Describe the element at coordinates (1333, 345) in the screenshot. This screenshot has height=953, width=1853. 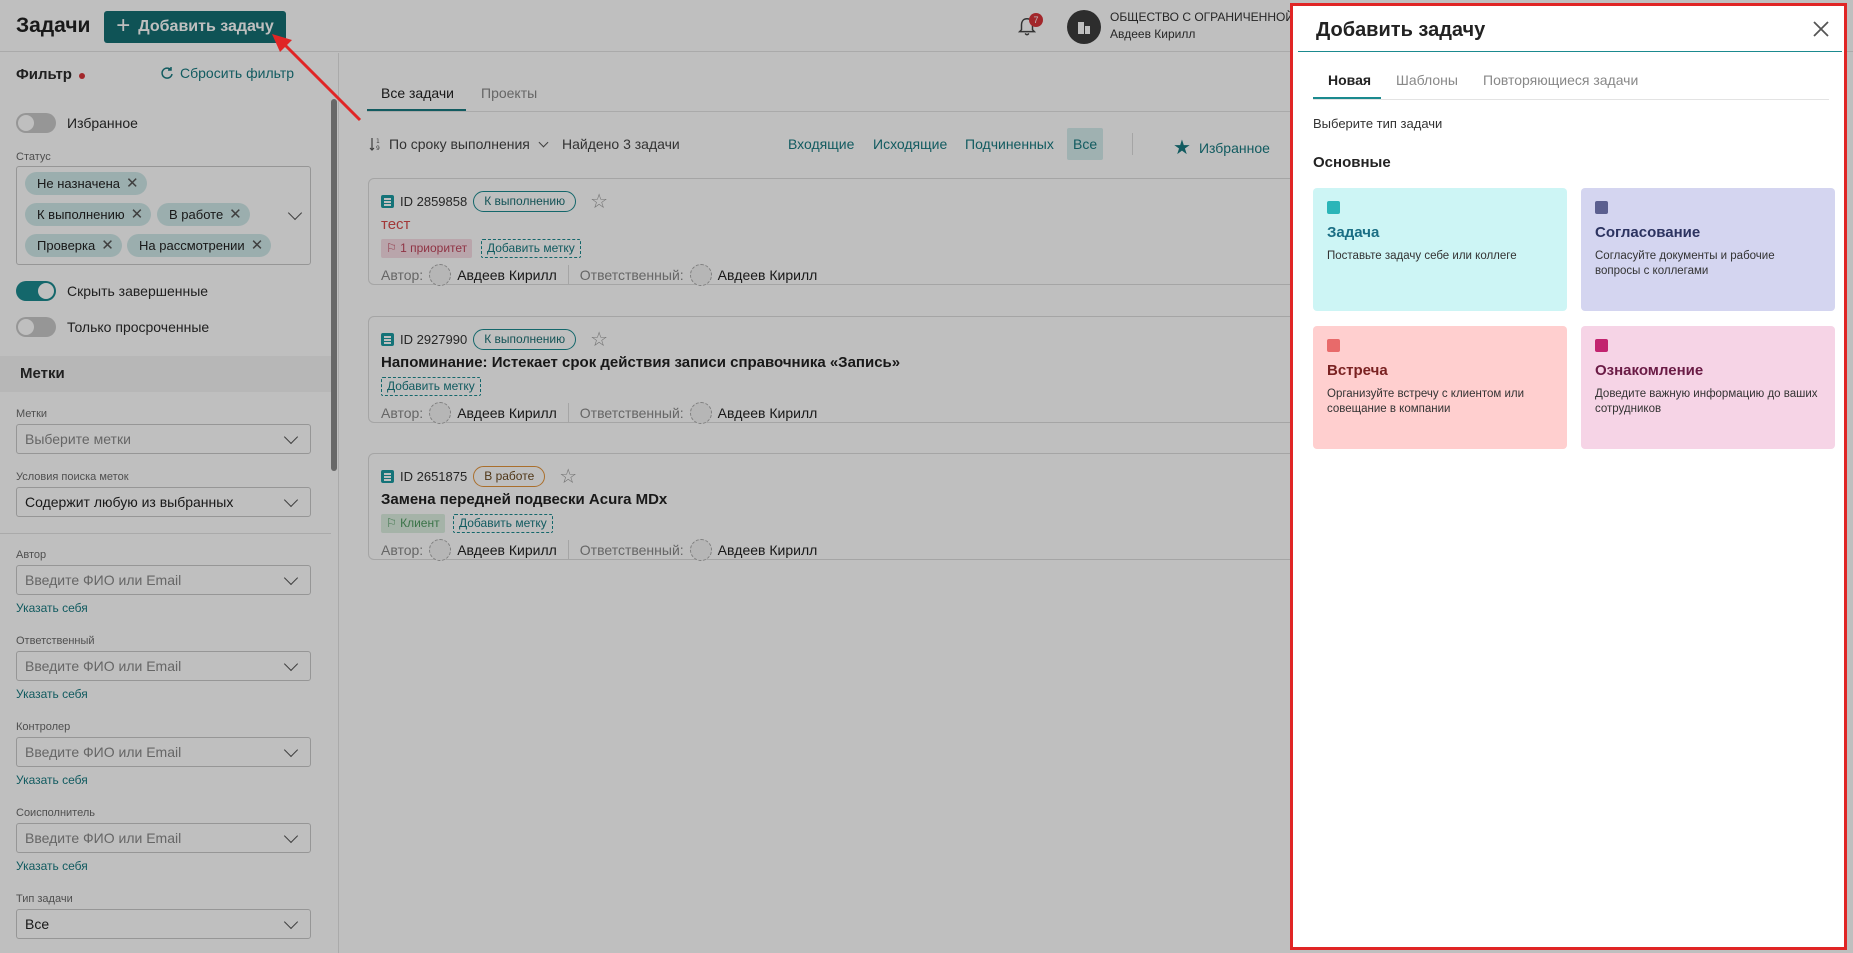
I see `clock-icon` at that location.